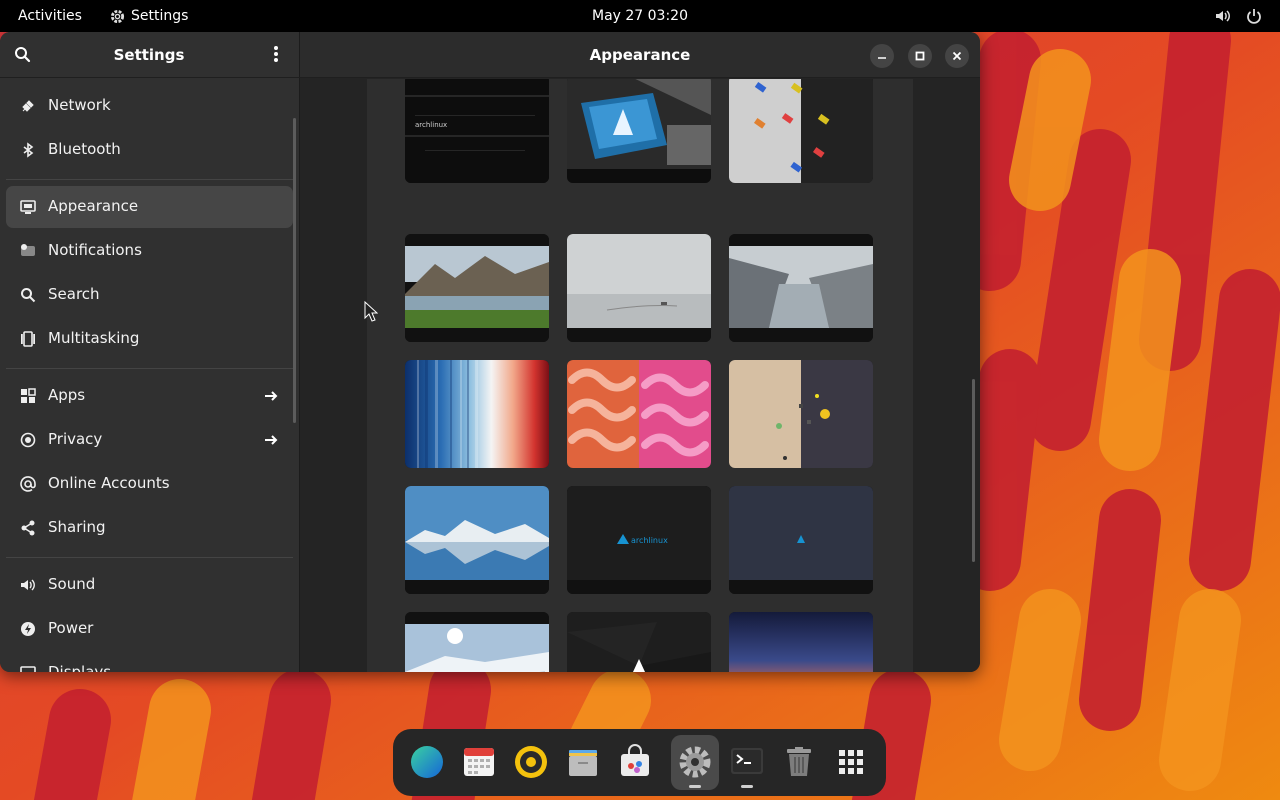  I want to click on minimize-icon, so click(882, 58).